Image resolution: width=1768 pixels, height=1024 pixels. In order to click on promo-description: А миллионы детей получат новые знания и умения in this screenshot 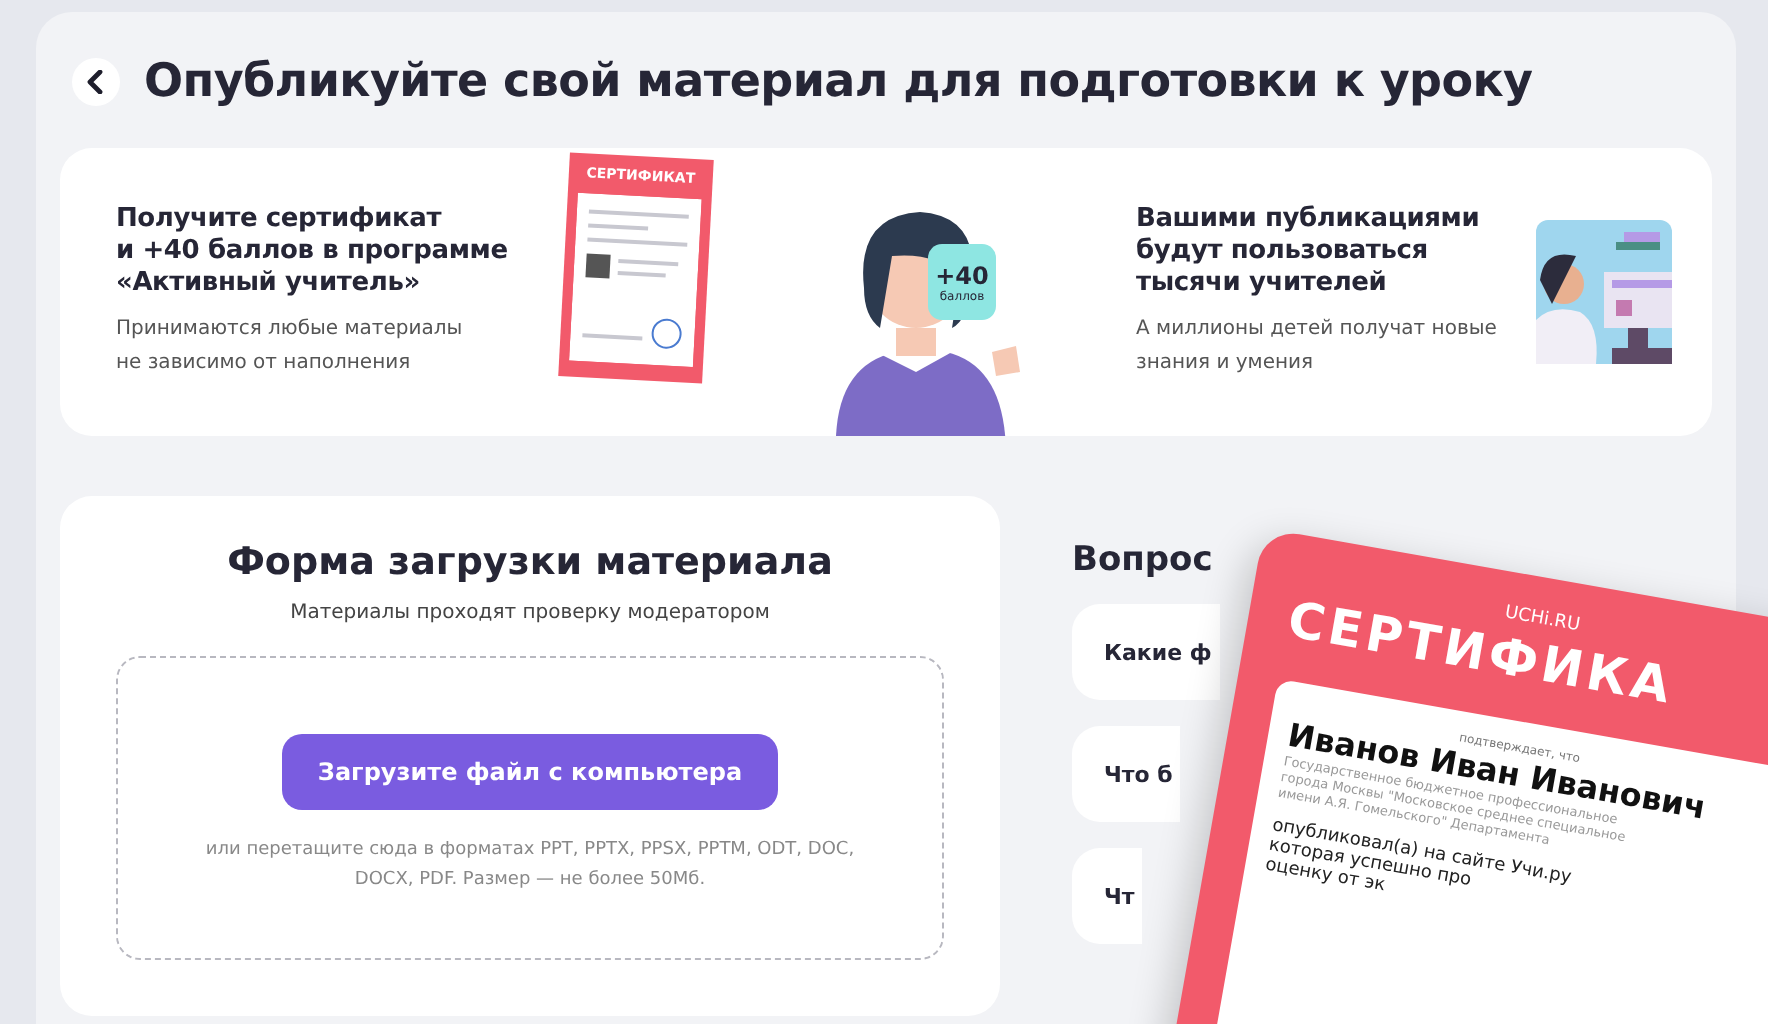, I will do `click(1317, 347)`.